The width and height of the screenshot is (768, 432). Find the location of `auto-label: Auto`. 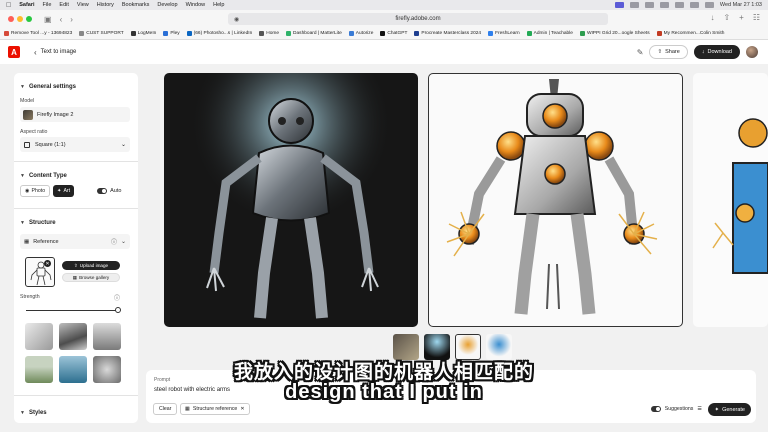

auto-label: Auto is located at coordinates (116, 191).